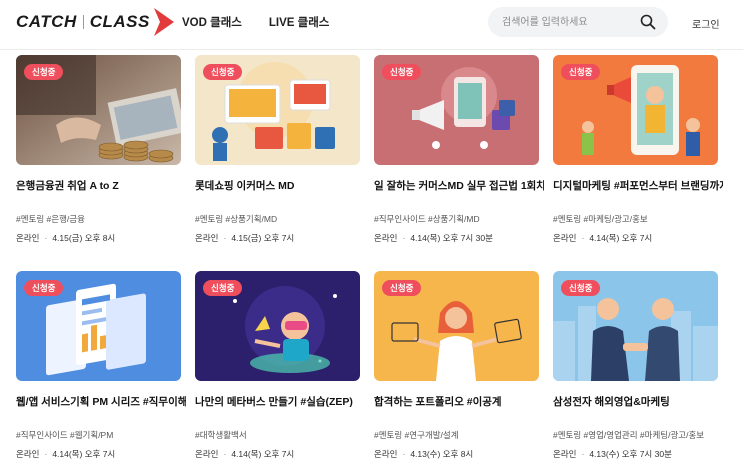 The image size is (743, 474). Describe the element at coordinates (163, 22) in the screenshot. I see `logo-arrow-icon` at that location.